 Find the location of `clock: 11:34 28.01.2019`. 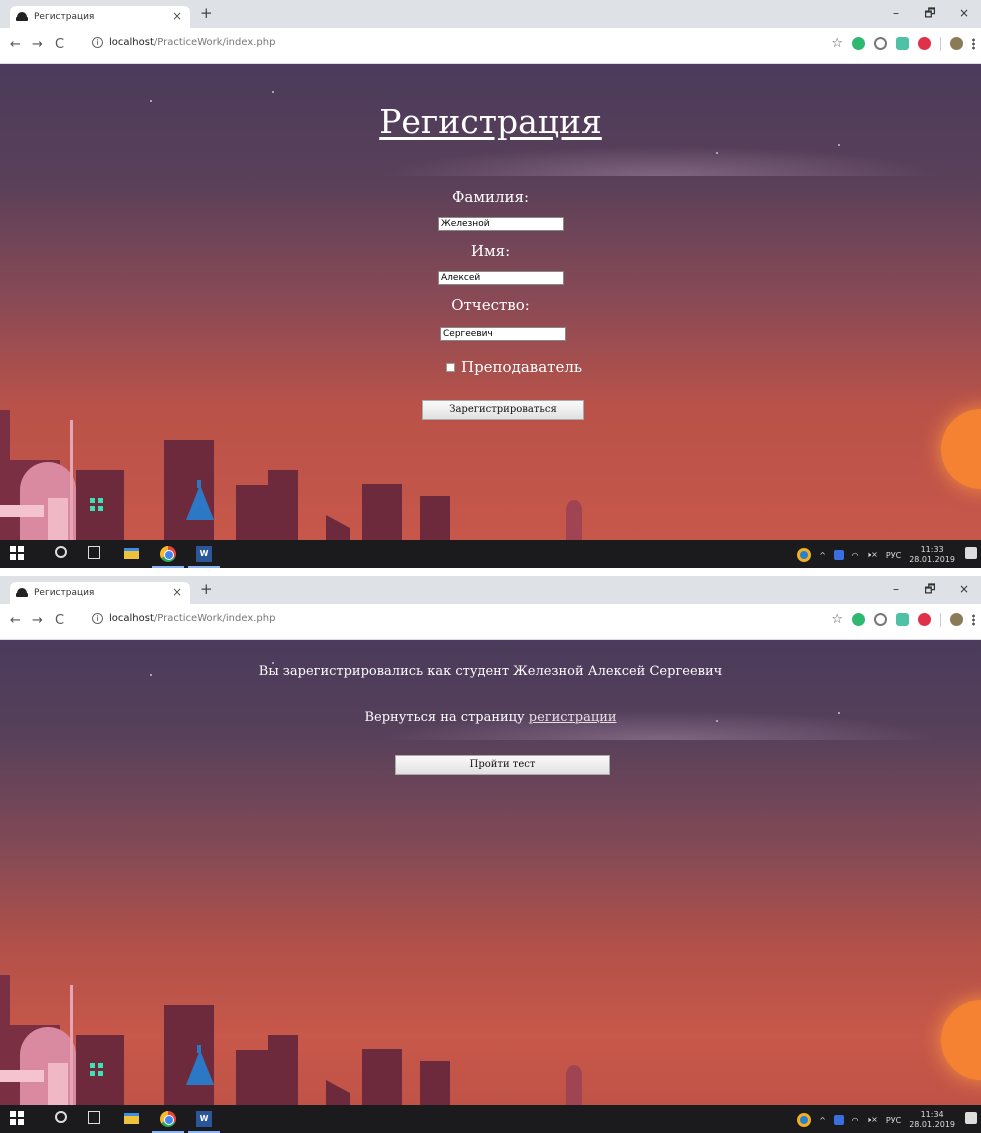

clock: 11:34 28.01.2019 is located at coordinates (932, 1120).